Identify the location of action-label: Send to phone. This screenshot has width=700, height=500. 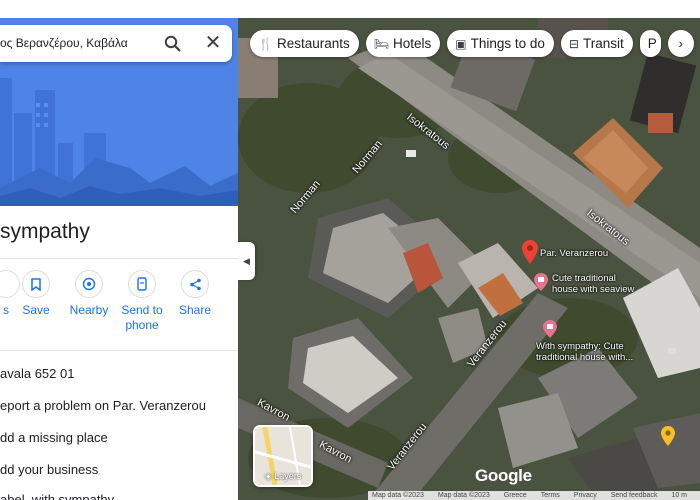
(142, 317).